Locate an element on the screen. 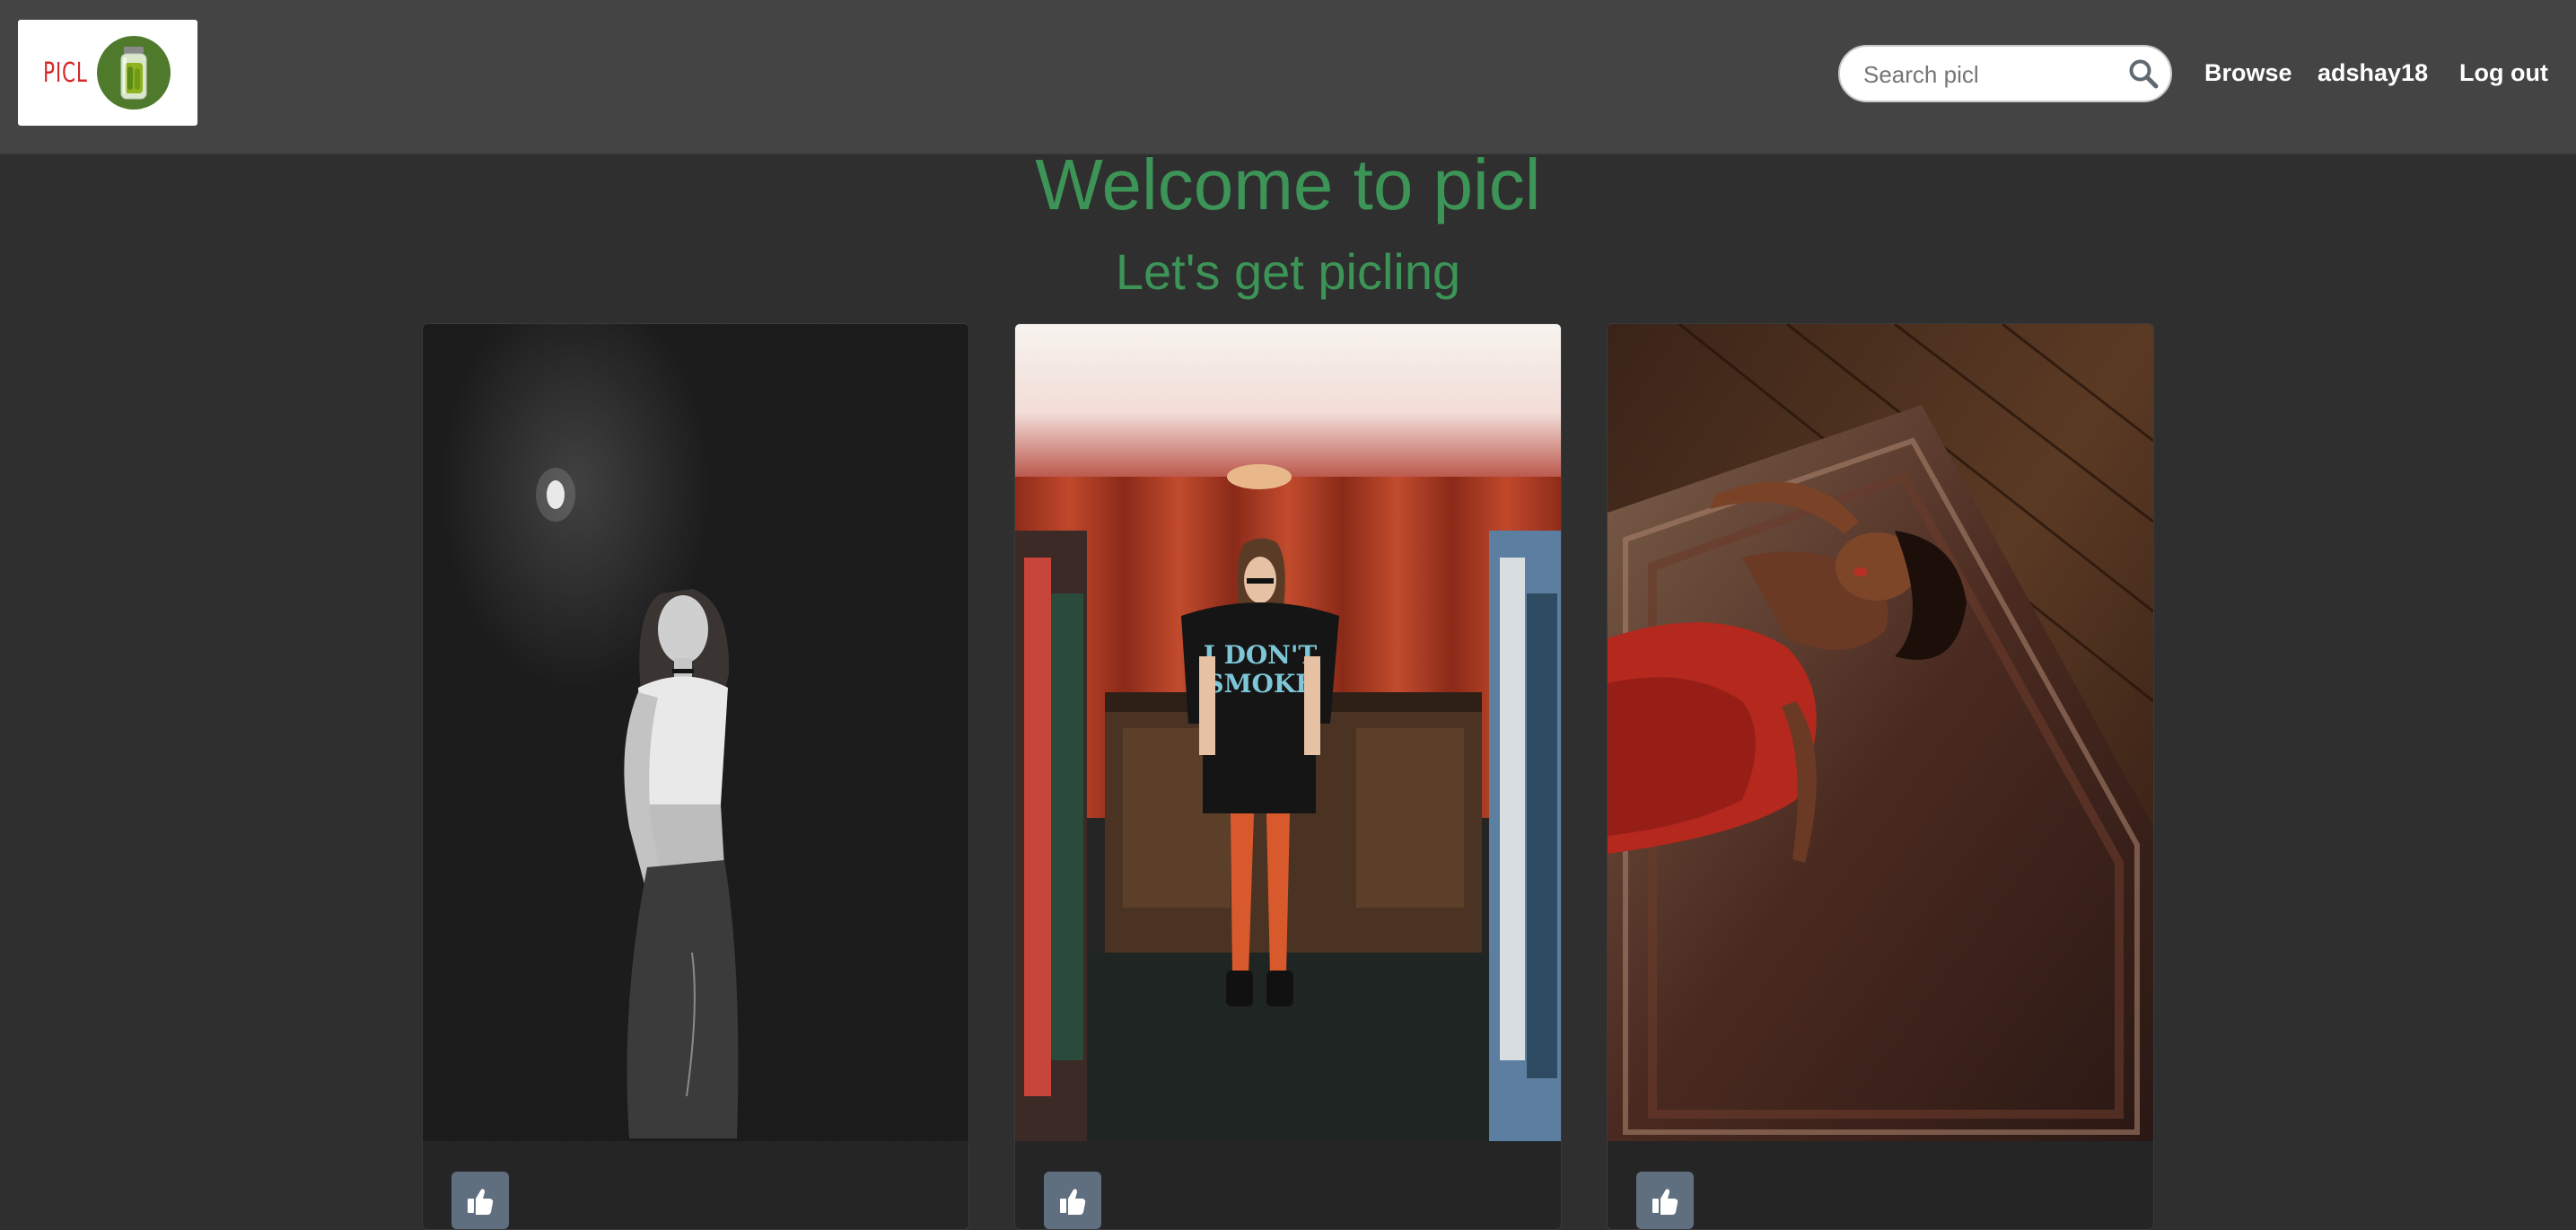 The width and height of the screenshot is (2576, 1230). shirt-print-line2: SMOKE is located at coordinates (1259, 683).